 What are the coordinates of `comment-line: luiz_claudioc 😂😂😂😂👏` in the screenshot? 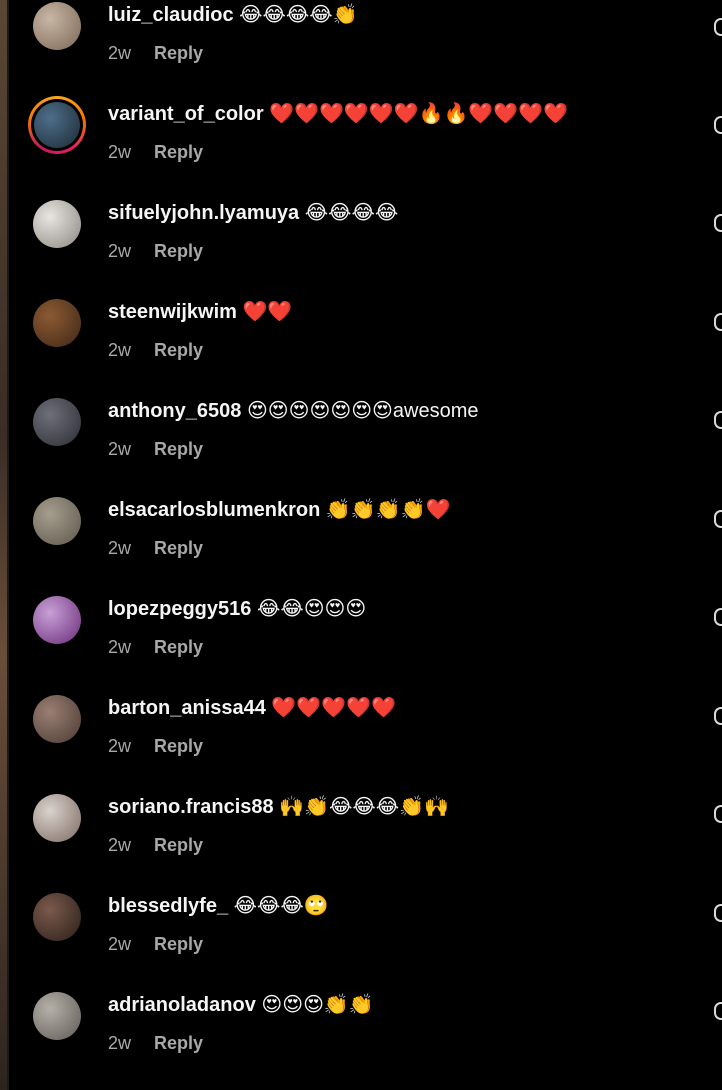 It's located at (233, 15).